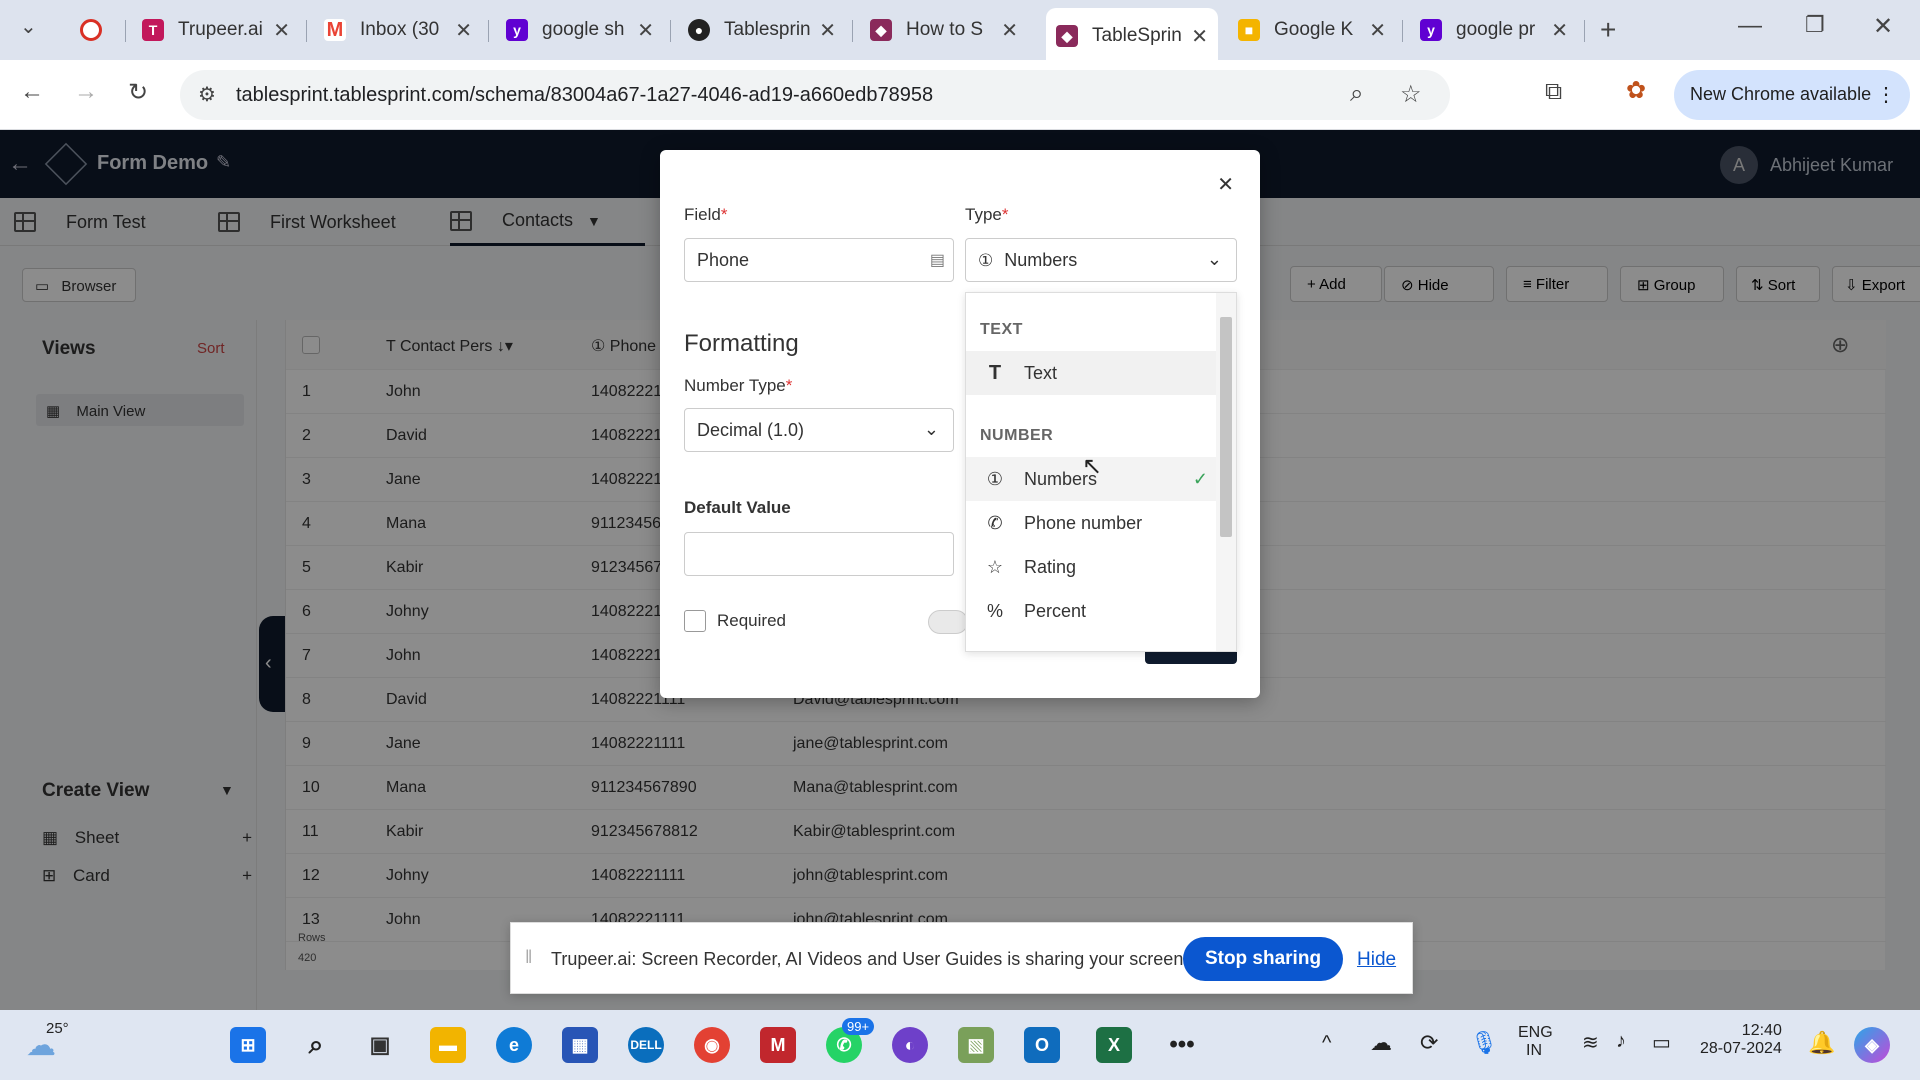 The width and height of the screenshot is (1920, 1080). Describe the element at coordinates (1381, 1043) in the screenshot. I see `onedrive-icon: ☁` at that location.